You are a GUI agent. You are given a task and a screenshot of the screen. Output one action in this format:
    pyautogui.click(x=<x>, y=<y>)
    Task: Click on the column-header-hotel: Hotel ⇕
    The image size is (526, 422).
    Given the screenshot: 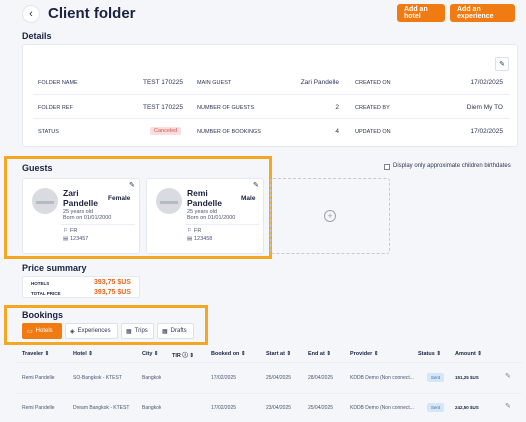 What is the action you would take?
    pyautogui.click(x=83, y=354)
    